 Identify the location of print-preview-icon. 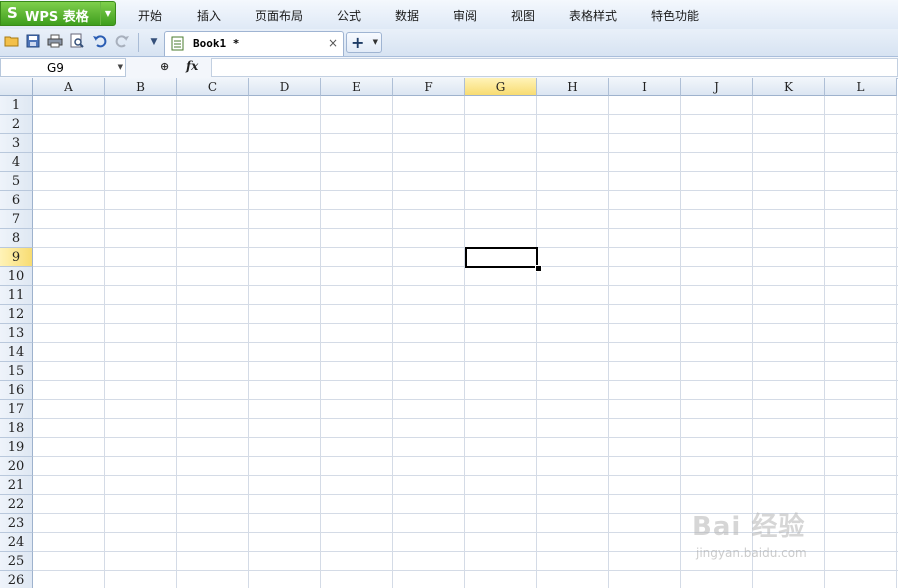
(77, 42).